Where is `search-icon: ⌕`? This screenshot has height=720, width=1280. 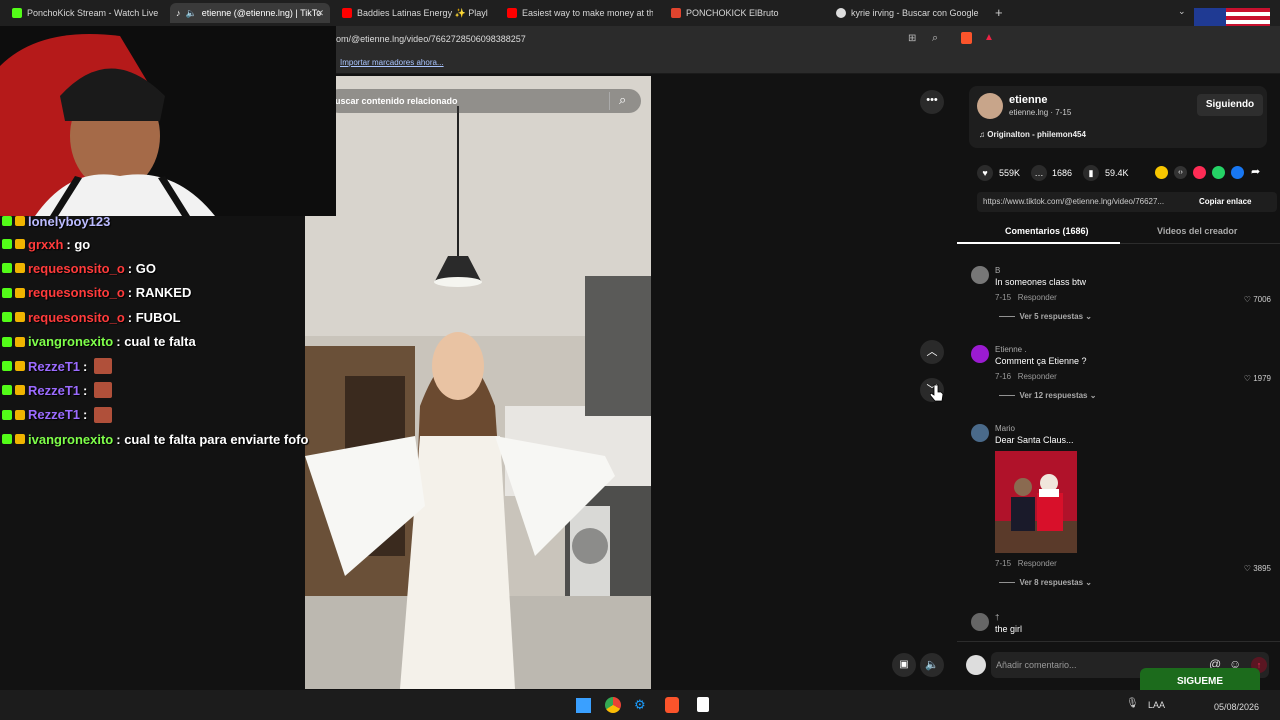 search-icon: ⌕ is located at coordinates (622, 100).